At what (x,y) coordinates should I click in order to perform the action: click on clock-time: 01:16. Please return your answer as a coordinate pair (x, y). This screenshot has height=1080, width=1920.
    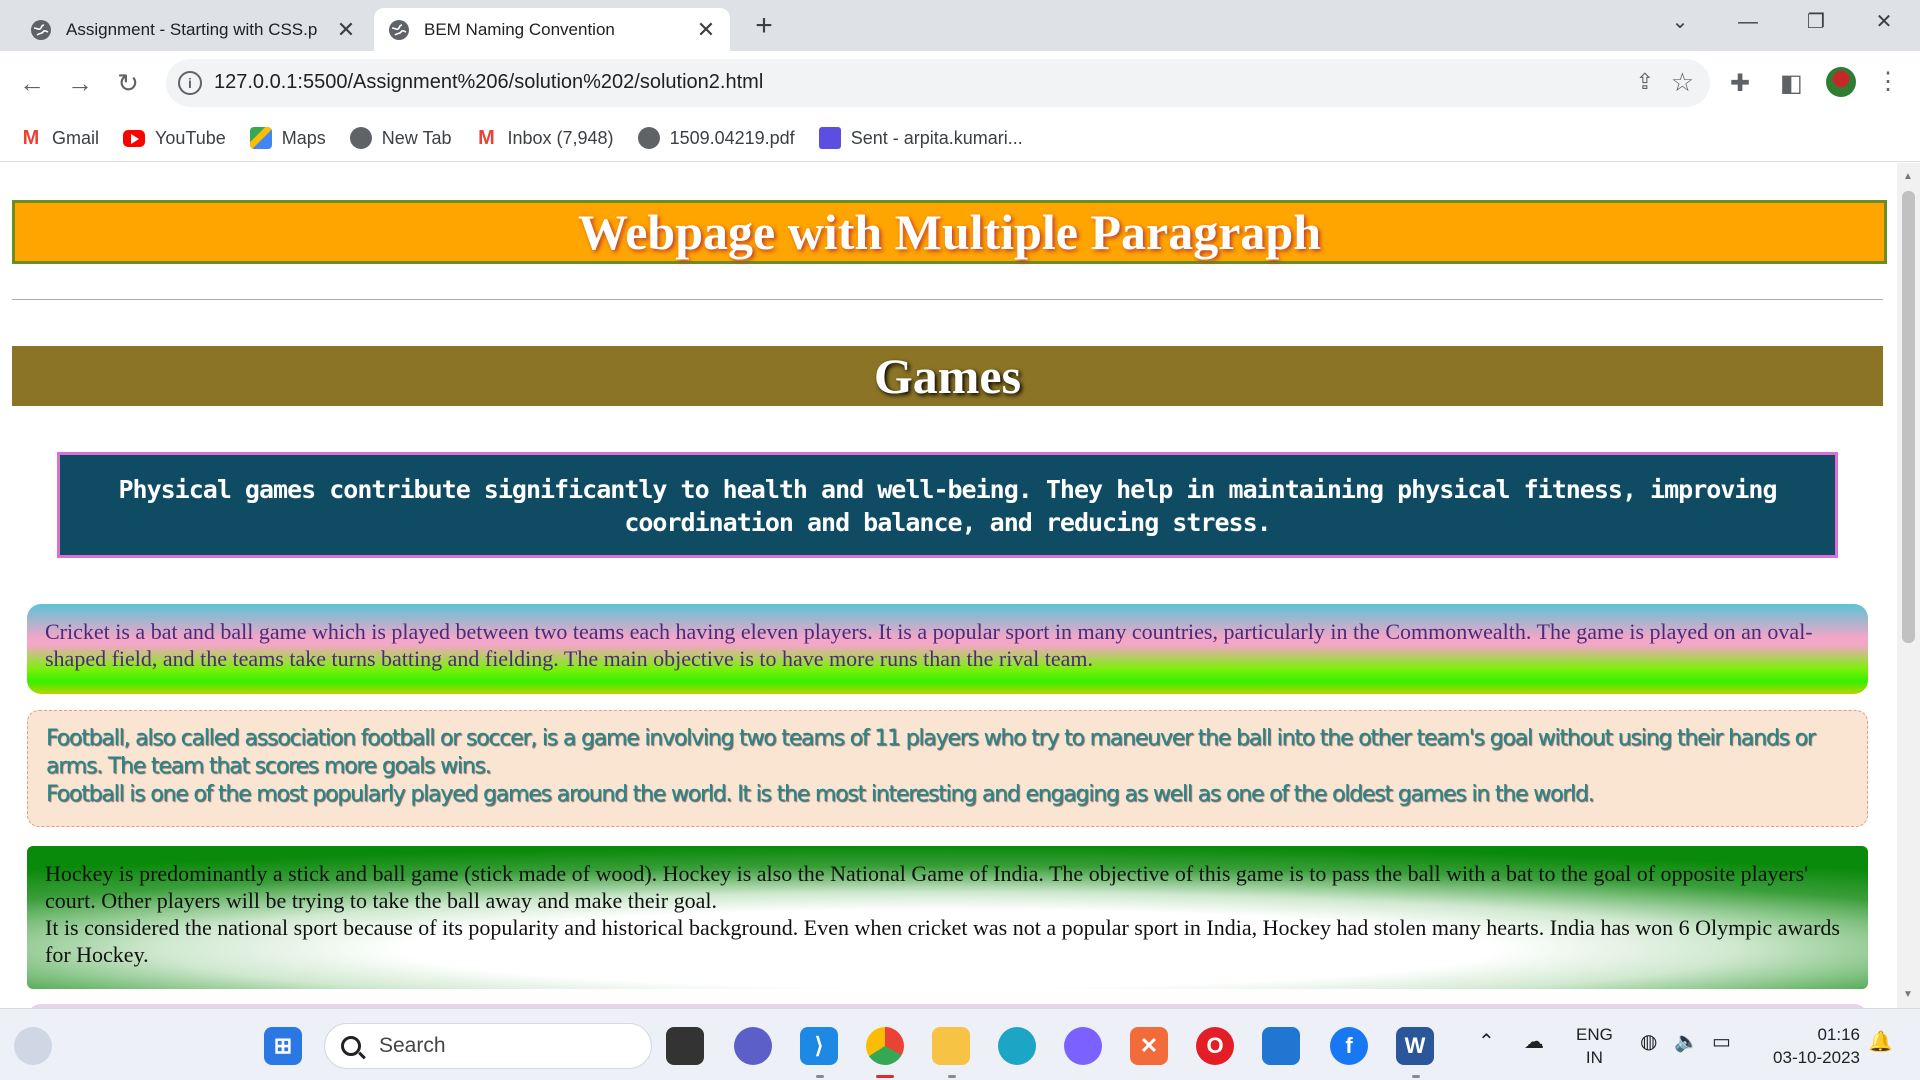
    Looking at the image, I should click on (1838, 1034).